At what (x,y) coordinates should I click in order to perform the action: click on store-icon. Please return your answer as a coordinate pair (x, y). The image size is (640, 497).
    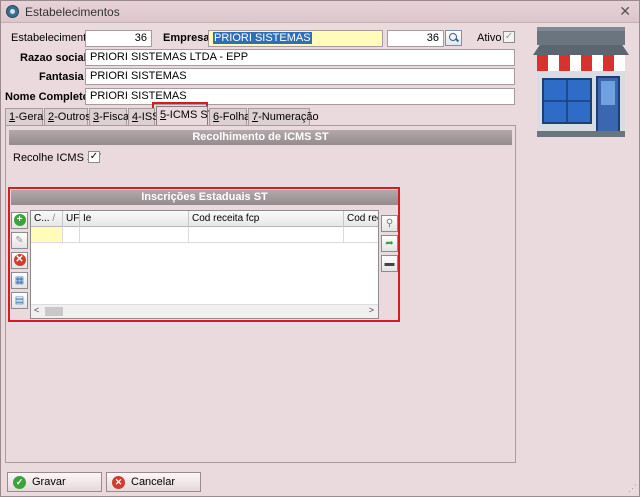
    Looking at the image, I should click on (581, 82).